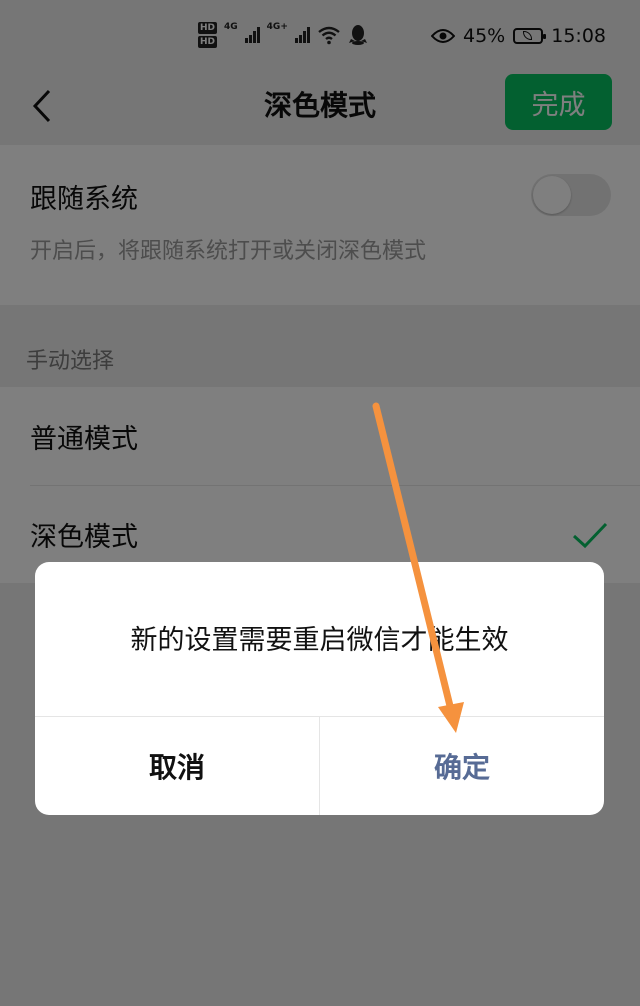  What do you see at coordinates (177, 766) in the screenshot?
I see `cancel-button: 取消` at bounding box center [177, 766].